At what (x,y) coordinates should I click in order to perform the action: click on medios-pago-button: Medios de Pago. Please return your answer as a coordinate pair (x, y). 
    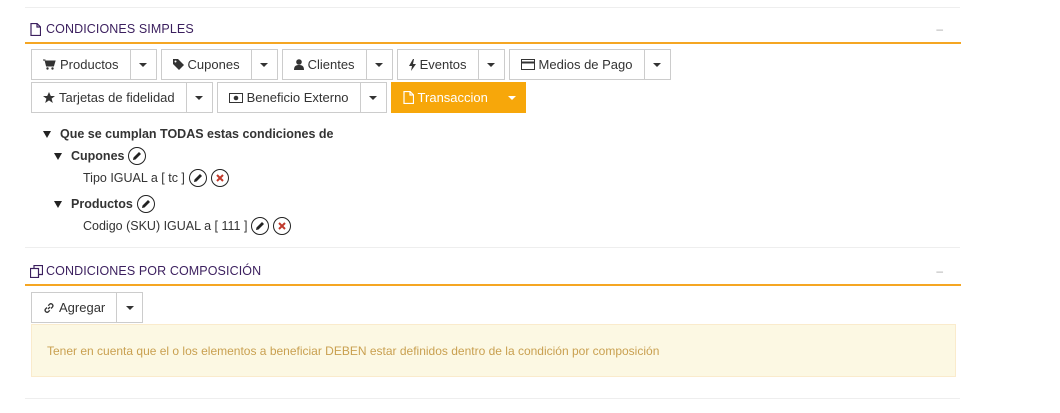
    Looking at the image, I should click on (576, 64).